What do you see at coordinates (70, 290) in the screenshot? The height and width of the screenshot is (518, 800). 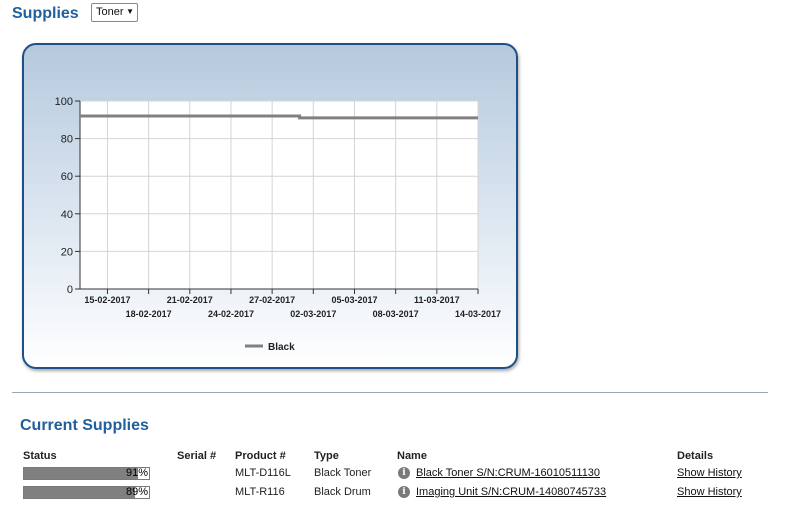 I see `y-tick-label: 0` at bounding box center [70, 290].